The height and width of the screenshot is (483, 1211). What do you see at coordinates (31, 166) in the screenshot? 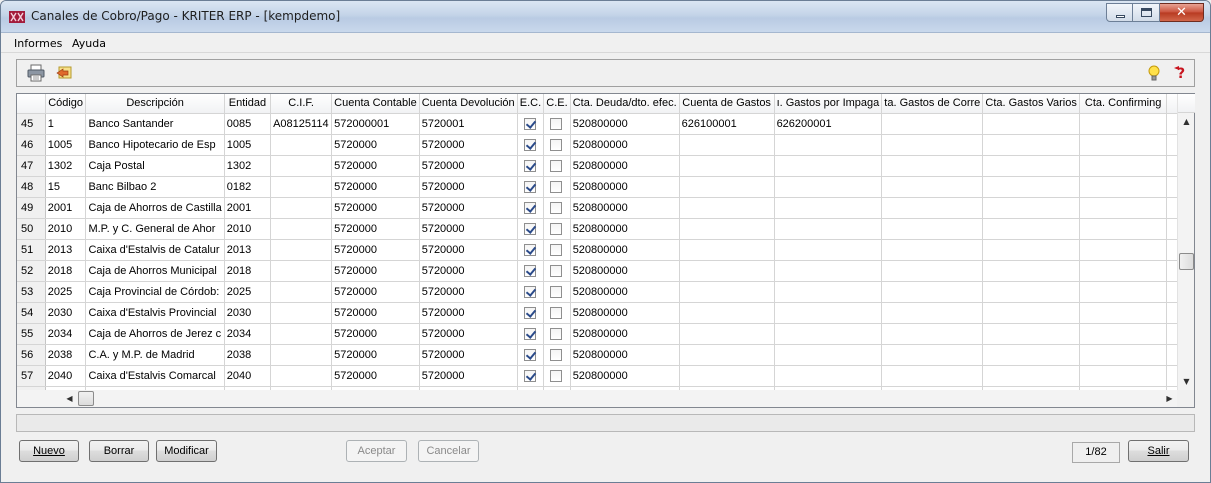
I see `row-number: 47` at bounding box center [31, 166].